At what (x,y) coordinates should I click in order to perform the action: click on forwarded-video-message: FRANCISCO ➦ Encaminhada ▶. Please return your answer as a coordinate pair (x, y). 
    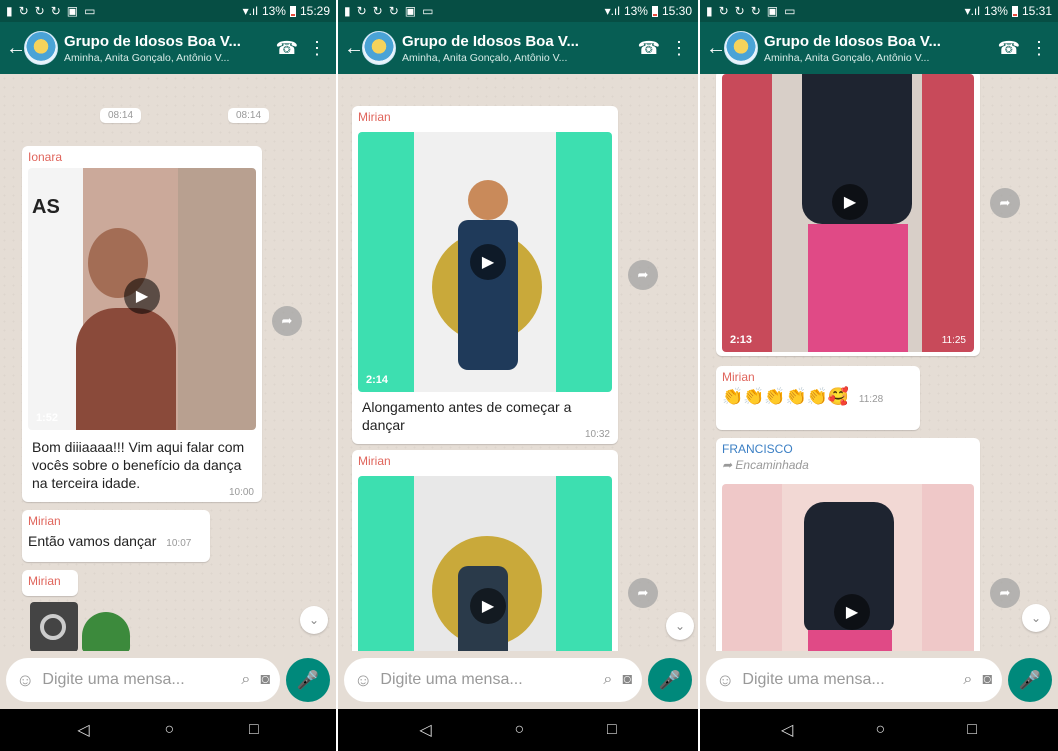
    Looking at the image, I should click on (848, 544).